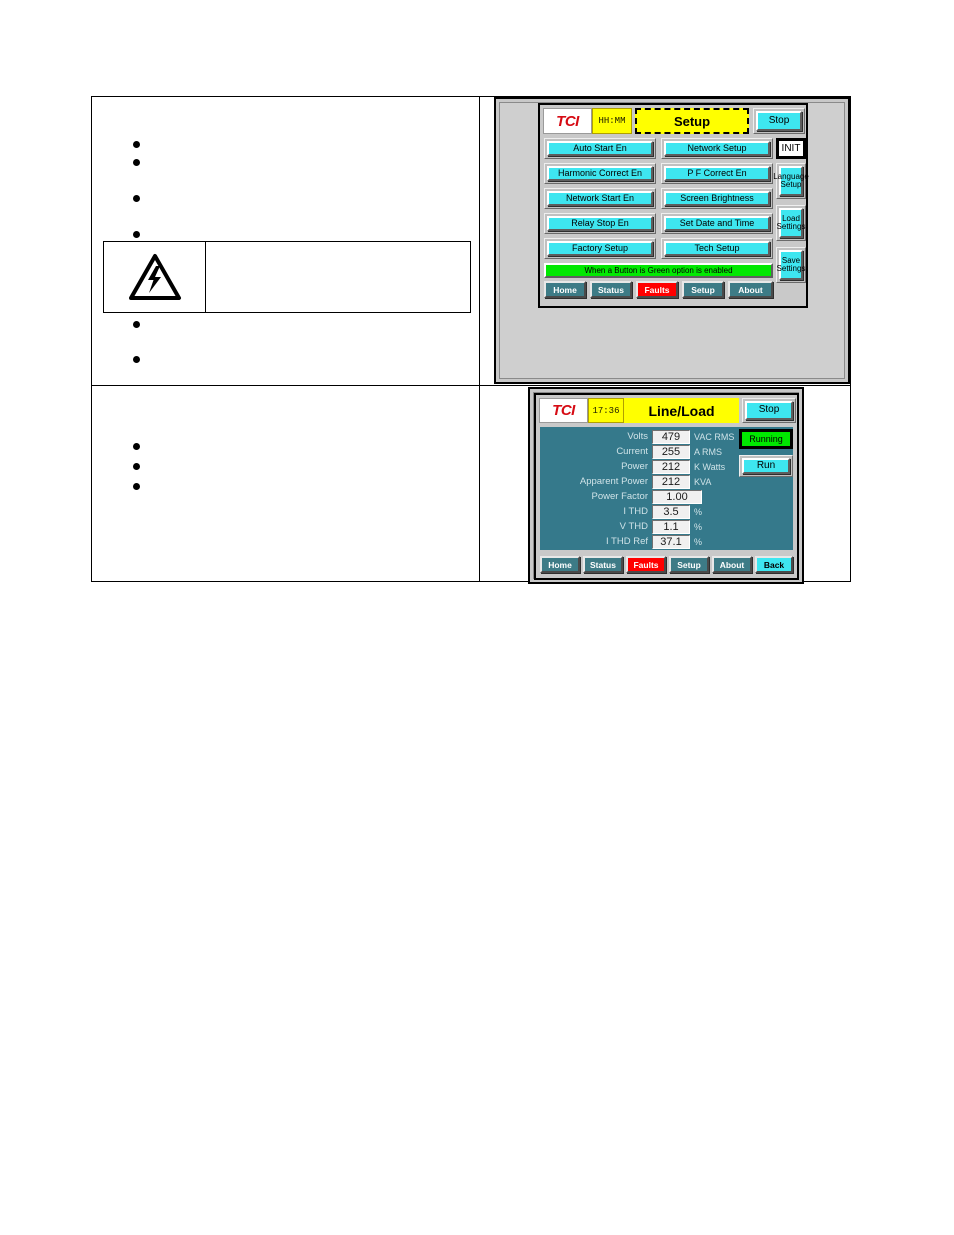 The image size is (954, 1235). What do you see at coordinates (681, 410) in the screenshot?
I see `page-title: Line/Load` at bounding box center [681, 410].